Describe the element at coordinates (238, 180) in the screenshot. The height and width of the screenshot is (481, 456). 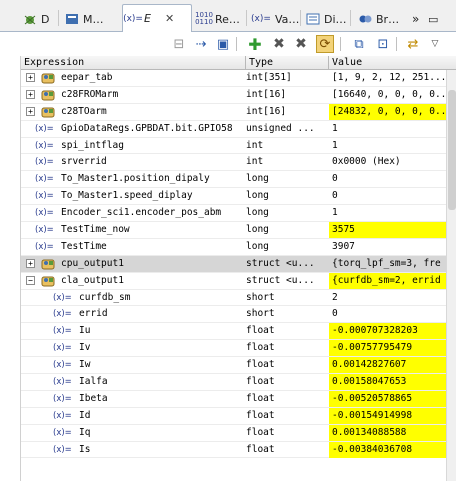
I see `table-row: (x)= To_Master1.position_dipaly long 0` at that location.